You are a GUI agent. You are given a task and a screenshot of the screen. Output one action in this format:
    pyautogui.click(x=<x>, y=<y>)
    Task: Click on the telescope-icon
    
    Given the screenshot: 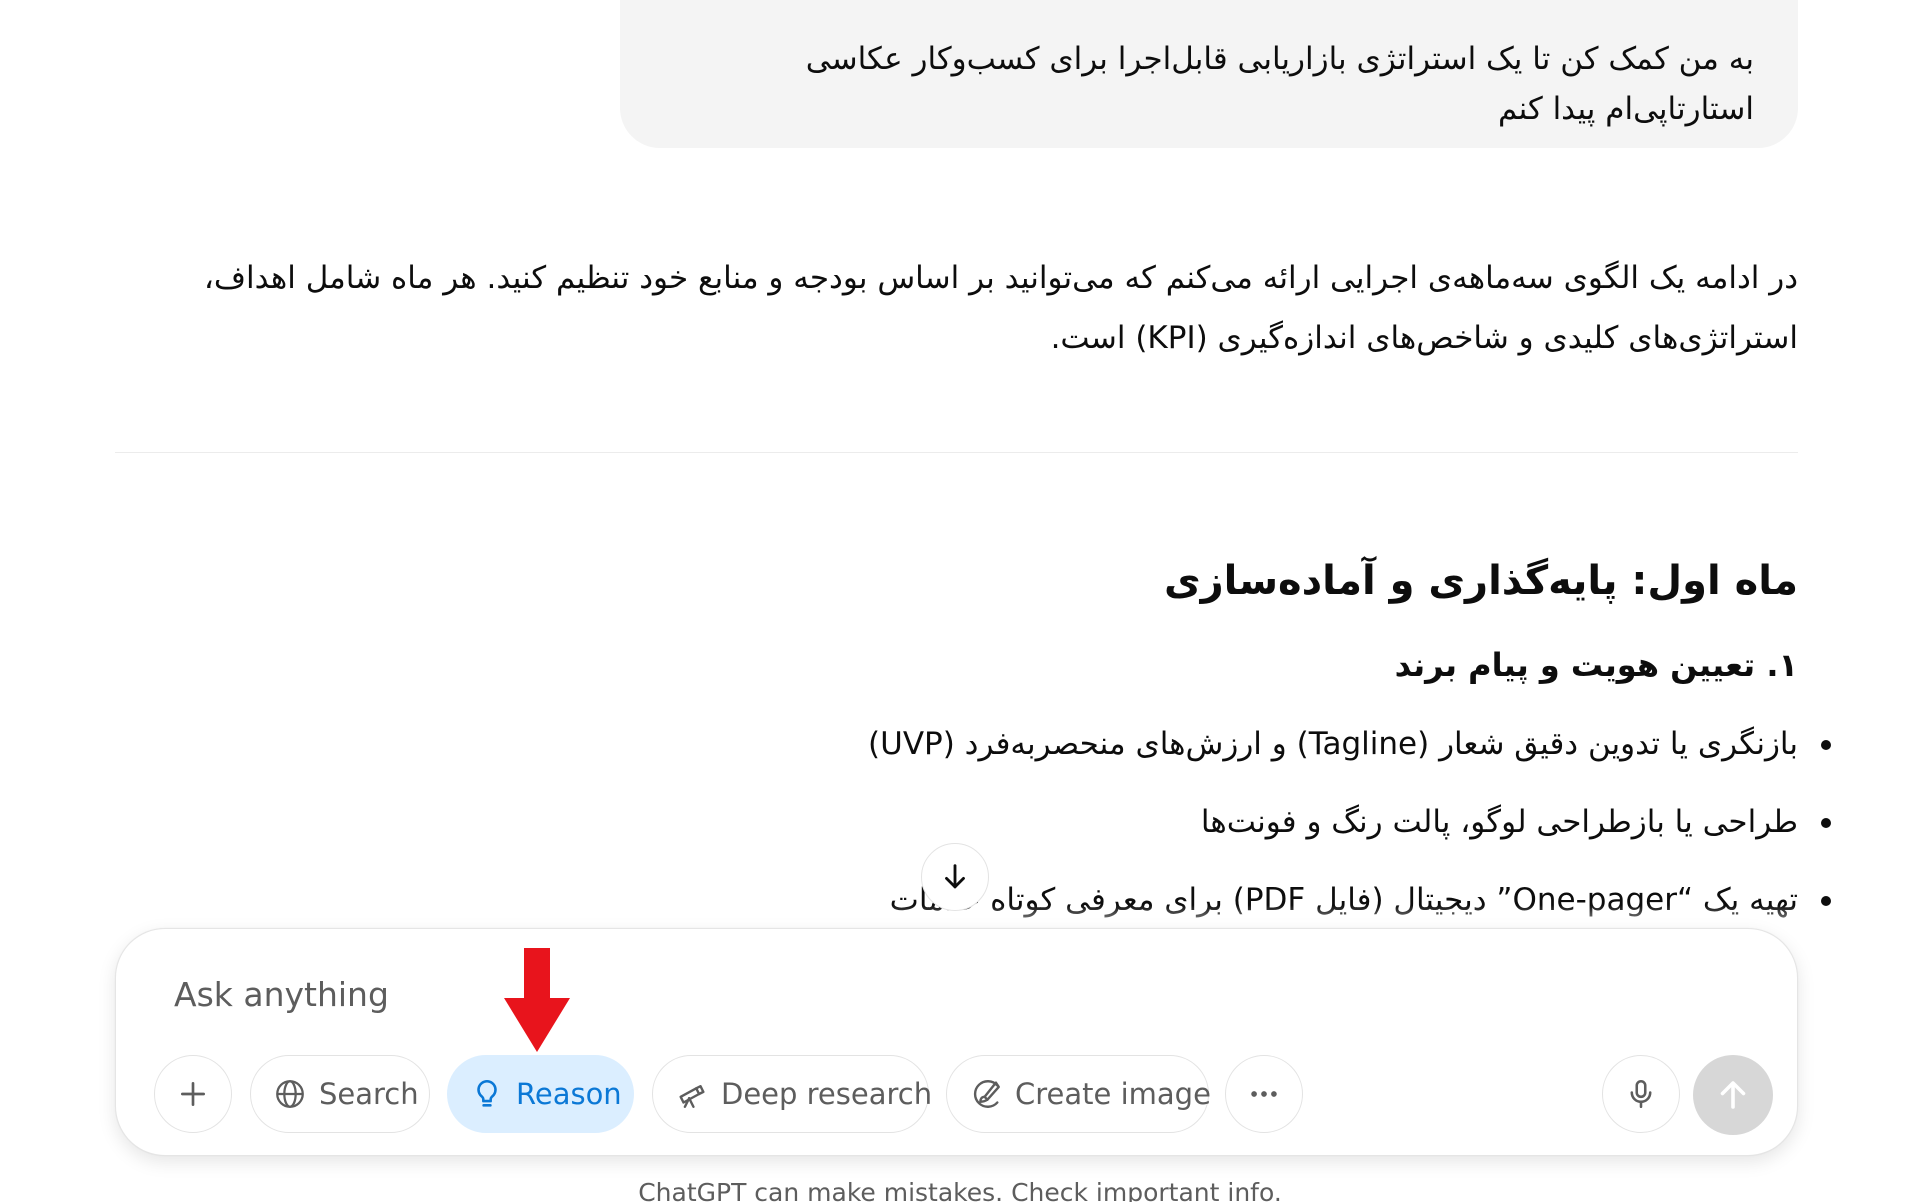 What is the action you would take?
    pyautogui.click(x=692, y=1094)
    